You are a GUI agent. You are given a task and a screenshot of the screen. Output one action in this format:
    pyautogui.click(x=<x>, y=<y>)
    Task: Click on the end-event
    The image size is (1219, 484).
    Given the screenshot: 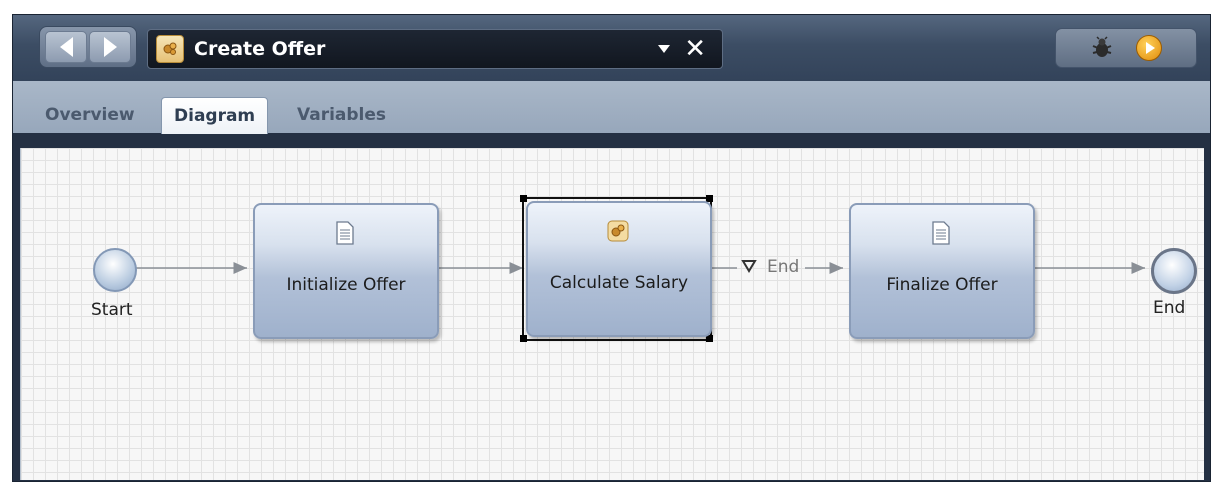 What is the action you would take?
    pyautogui.click(x=1174, y=271)
    